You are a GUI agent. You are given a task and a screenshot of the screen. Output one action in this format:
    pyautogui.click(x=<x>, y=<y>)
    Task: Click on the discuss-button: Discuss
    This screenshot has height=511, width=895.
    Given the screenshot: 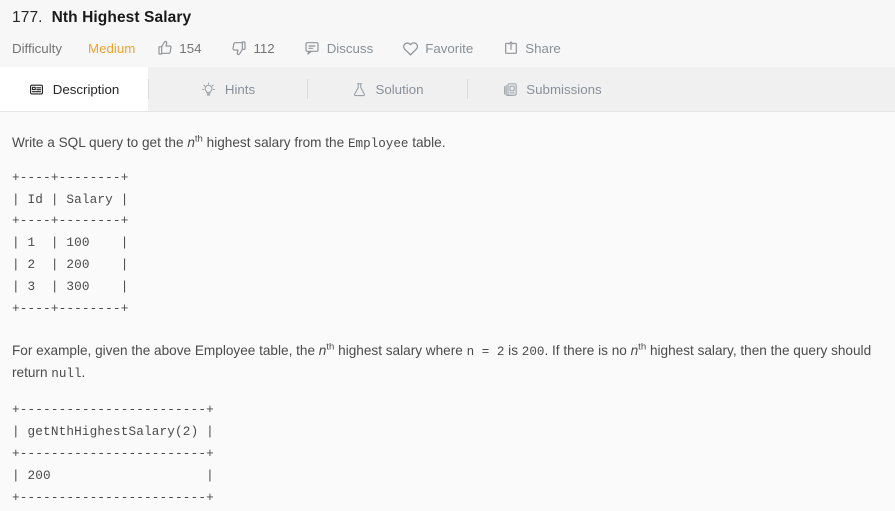 What is the action you would take?
    pyautogui.click(x=339, y=48)
    